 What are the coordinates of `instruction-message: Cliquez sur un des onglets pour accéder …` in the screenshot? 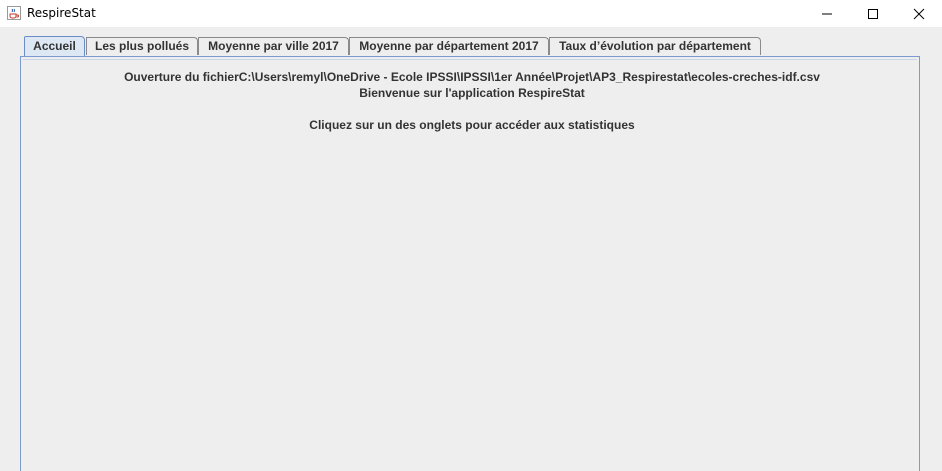 It's located at (472, 125).